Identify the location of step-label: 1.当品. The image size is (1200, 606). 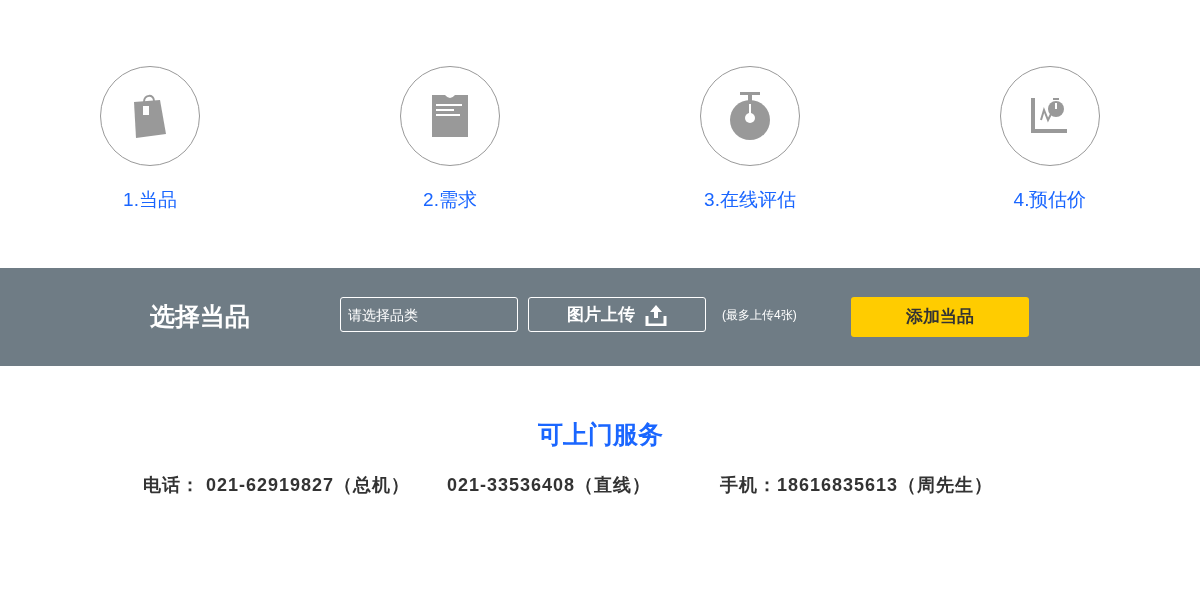
(150, 200).